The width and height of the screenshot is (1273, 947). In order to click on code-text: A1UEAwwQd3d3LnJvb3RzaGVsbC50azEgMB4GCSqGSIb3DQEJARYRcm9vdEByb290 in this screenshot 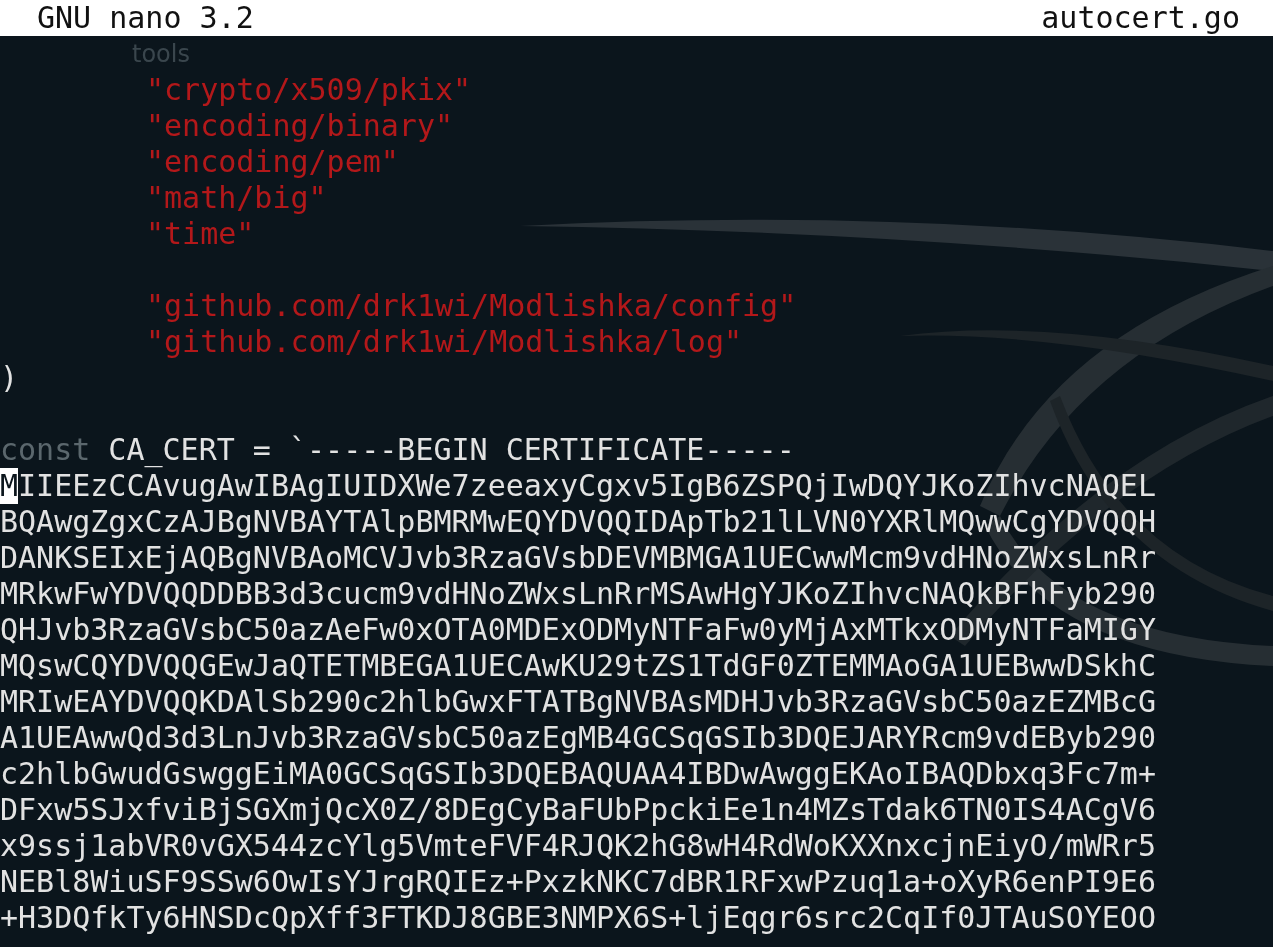, I will do `click(578, 738)`.